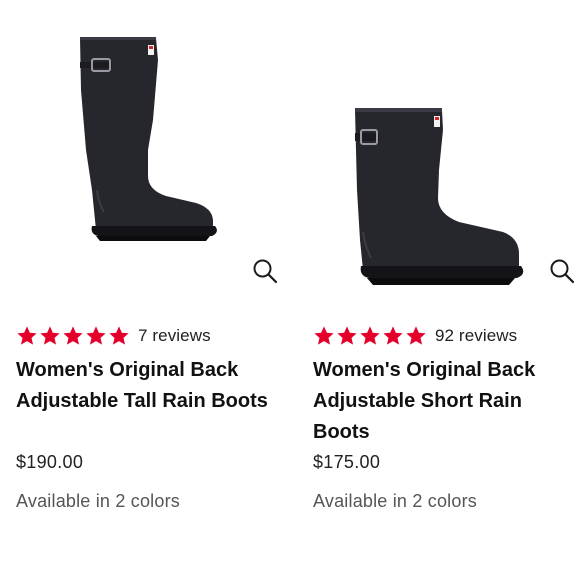 The image size is (580, 580). What do you see at coordinates (476, 336) in the screenshot?
I see `reviews-link: 92 reviews` at bounding box center [476, 336].